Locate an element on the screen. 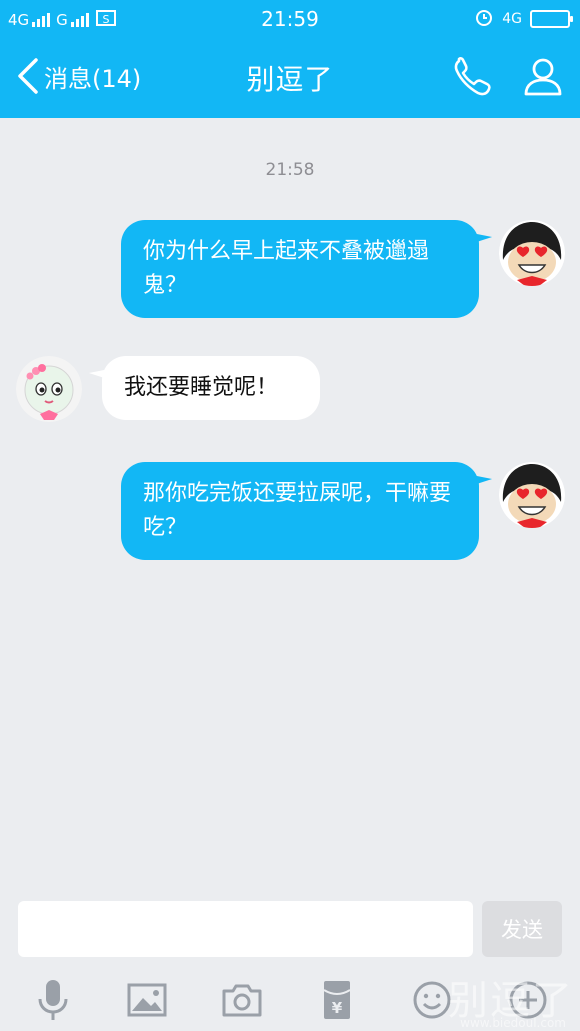  status-right: 4G is located at coordinates (523, 19).